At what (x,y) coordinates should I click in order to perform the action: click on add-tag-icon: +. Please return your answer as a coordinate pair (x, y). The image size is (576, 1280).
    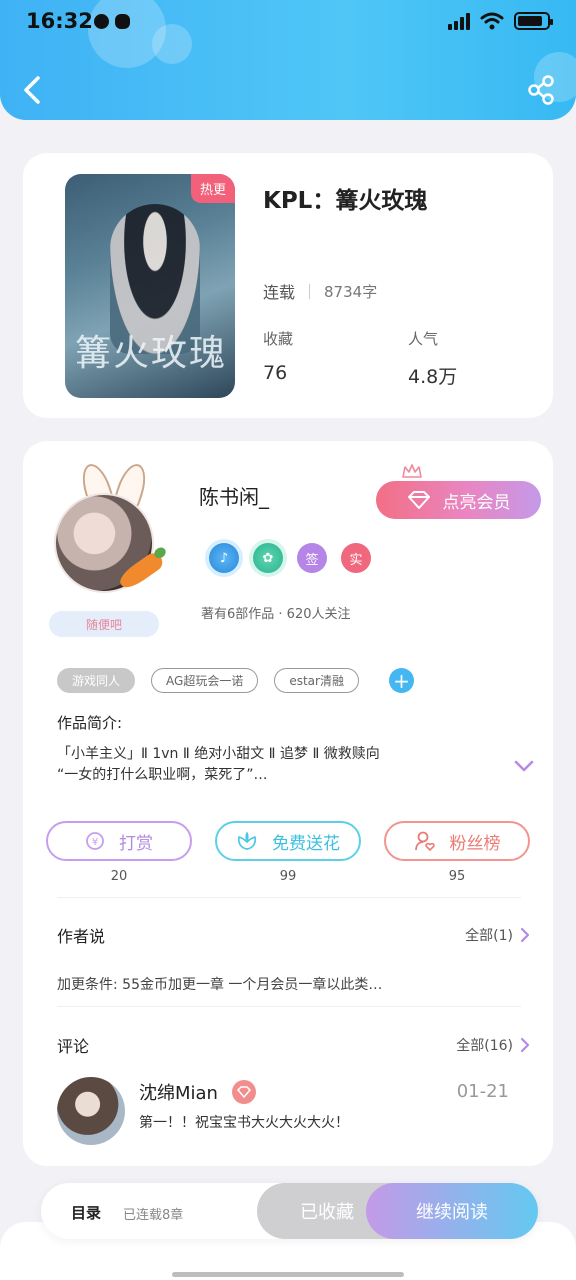
    Looking at the image, I should click on (401, 680).